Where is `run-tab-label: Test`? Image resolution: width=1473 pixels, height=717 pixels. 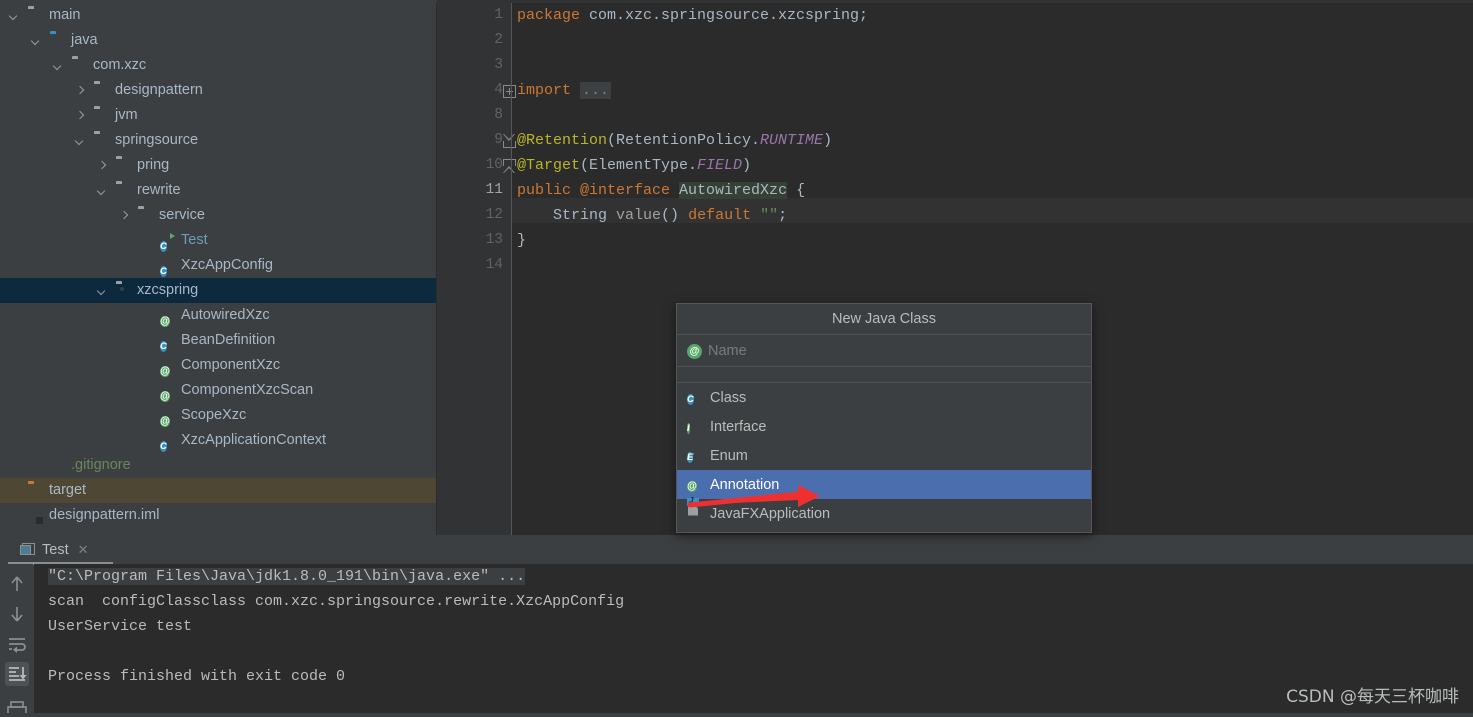
run-tab-label: Test is located at coordinates (55, 549).